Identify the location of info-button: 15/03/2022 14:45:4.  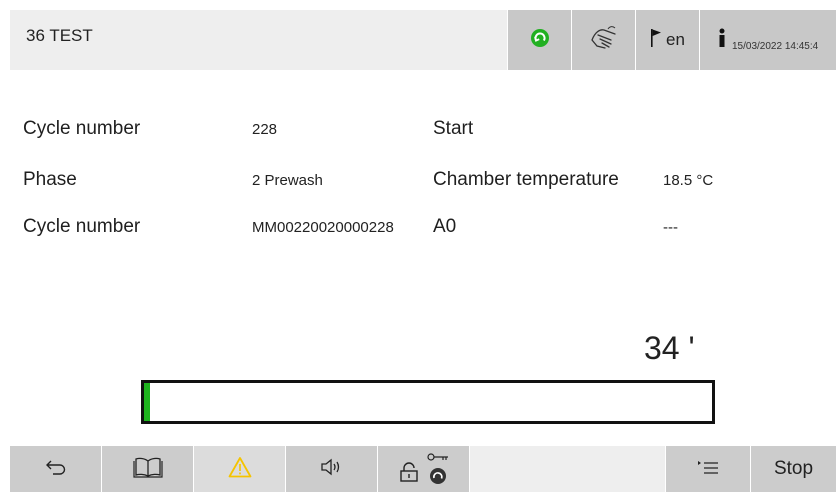
(767, 40).